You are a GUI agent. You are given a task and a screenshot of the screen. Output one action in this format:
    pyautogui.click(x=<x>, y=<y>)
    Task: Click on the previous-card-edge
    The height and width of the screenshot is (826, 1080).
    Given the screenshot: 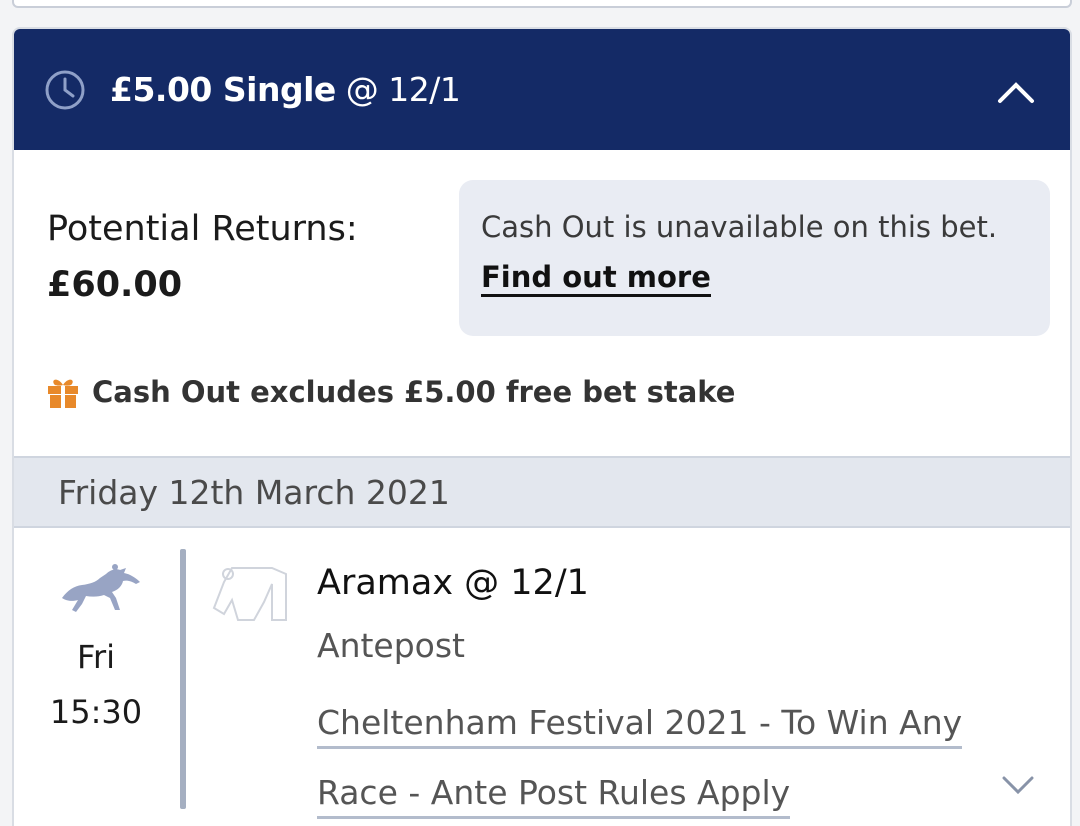 What is the action you would take?
    pyautogui.click(x=542, y=4)
    